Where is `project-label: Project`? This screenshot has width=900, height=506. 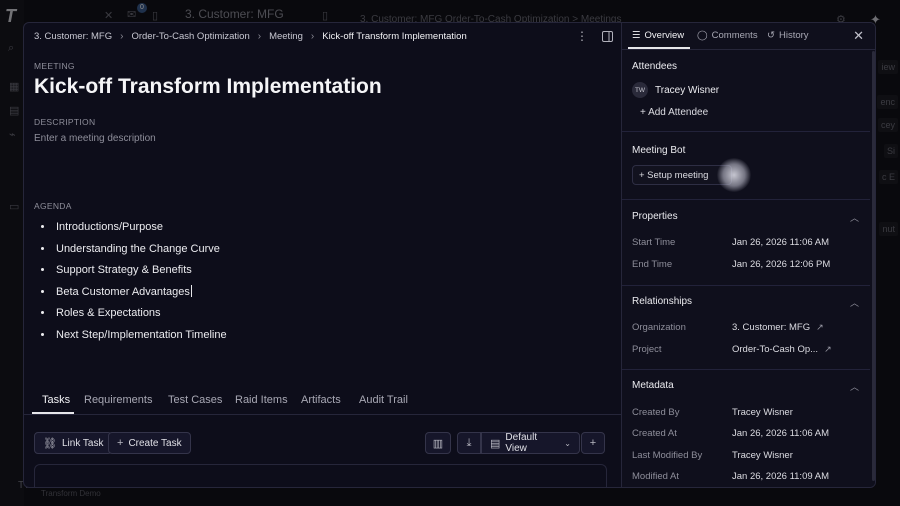
project-label: Project is located at coordinates (647, 349).